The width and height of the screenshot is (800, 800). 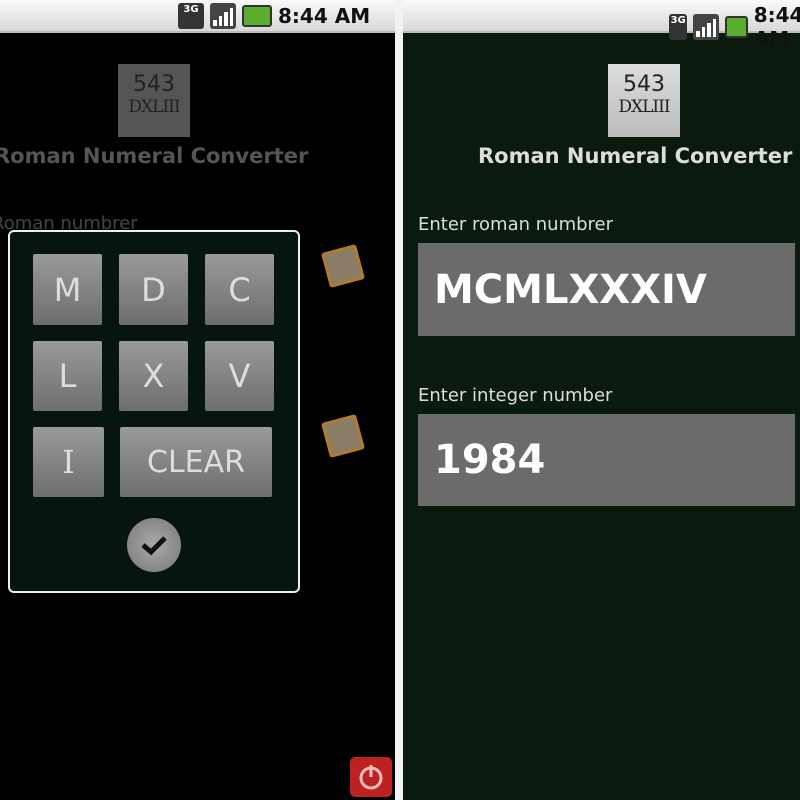 I want to click on integer-label: Enter integer number, so click(x=515, y=395).